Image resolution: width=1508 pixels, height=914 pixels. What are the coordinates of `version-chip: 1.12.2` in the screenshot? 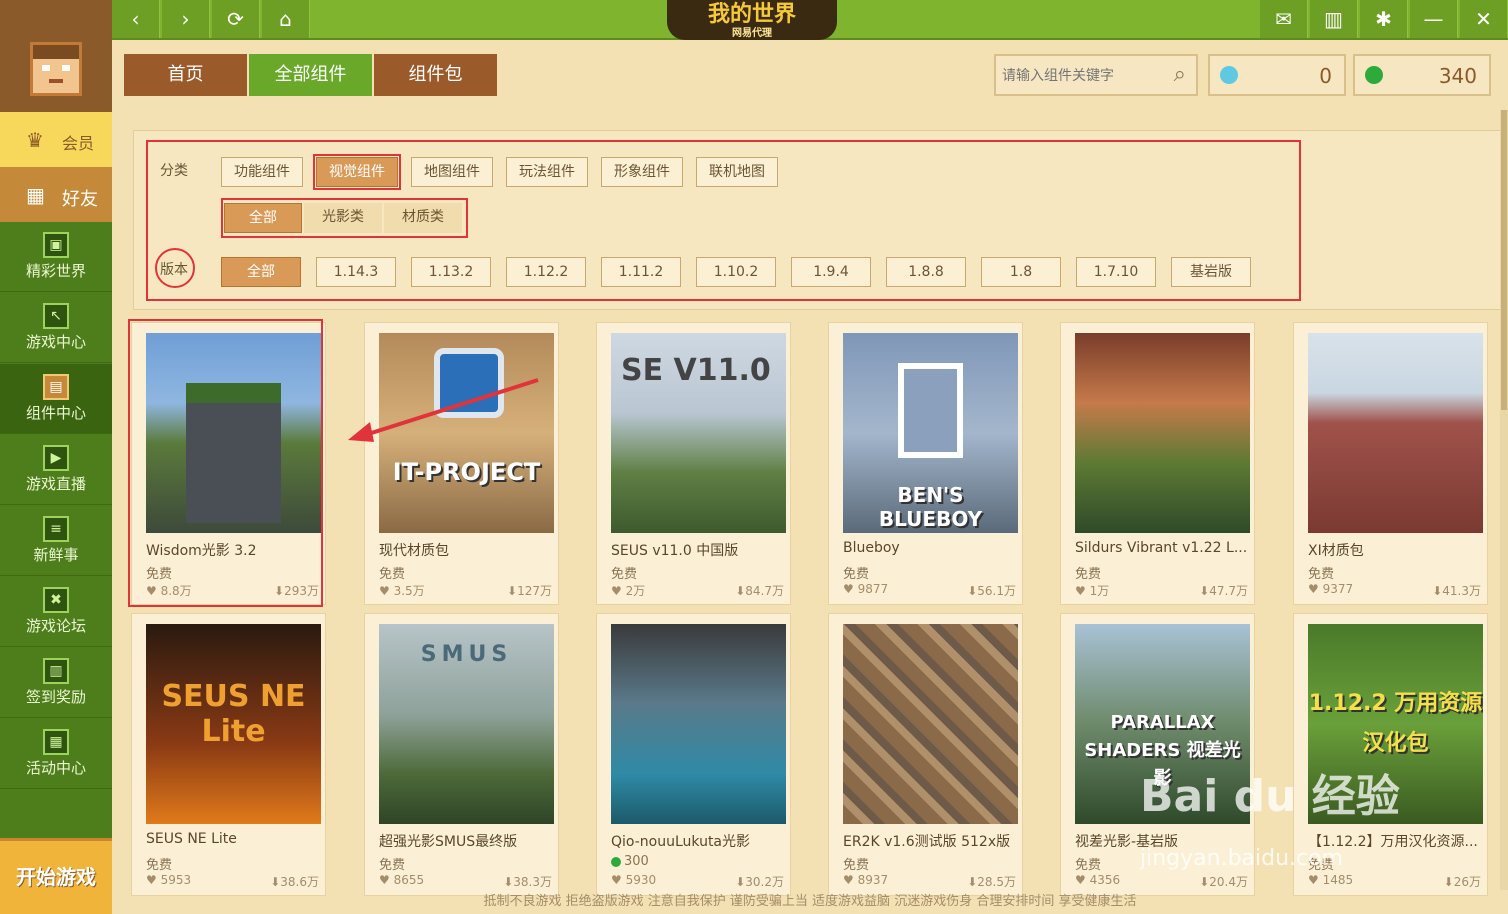 It's located at (546, 272).